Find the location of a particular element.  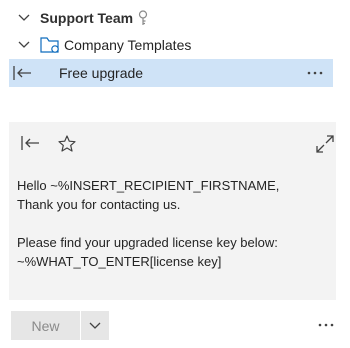

footer-bar: New is located at coordinates (175, 324).